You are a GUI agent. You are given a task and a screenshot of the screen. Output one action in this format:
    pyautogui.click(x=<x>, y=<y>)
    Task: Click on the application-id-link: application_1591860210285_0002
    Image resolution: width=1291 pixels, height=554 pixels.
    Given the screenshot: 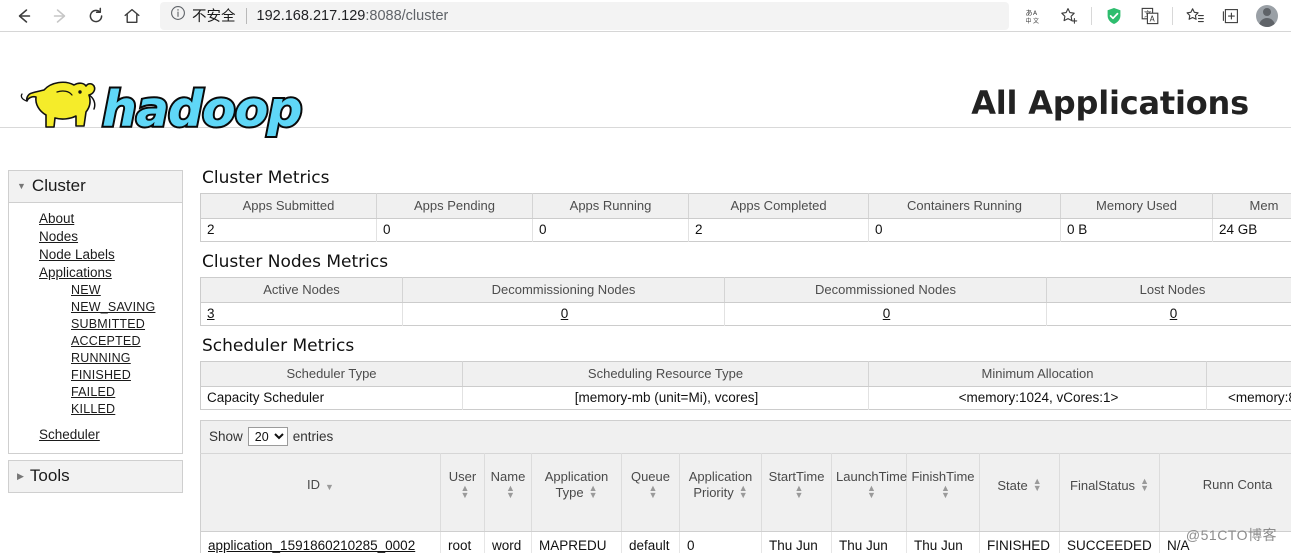 What is the action you would take?
    pyautogui.click(x=311, y=545)
    